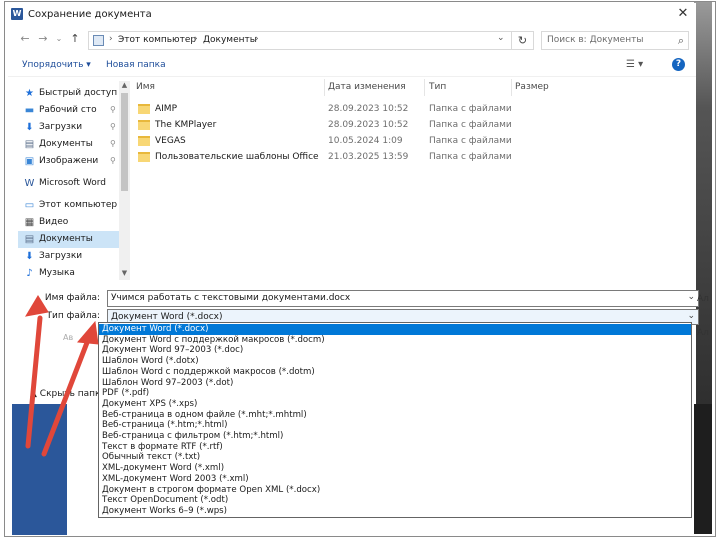  What do you see at coordinates (395, 383) in the screenshot?
I see `filetype-option: Шаблон Word 97–2003 (*.dot)` at bounding box center [395, 383].